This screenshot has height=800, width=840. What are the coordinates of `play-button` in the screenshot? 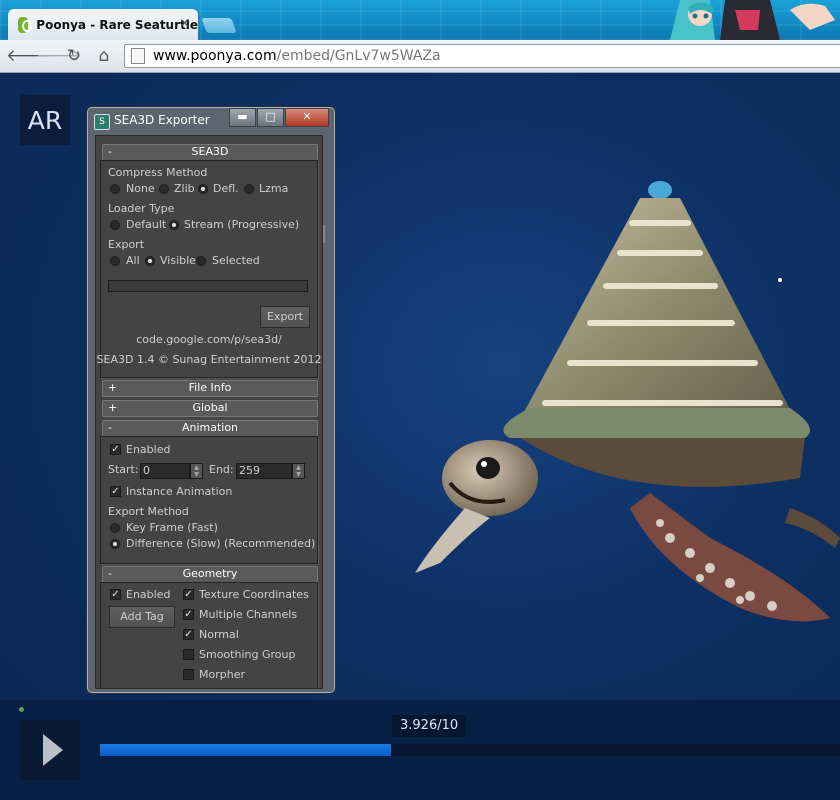 It's located at (50, 750).